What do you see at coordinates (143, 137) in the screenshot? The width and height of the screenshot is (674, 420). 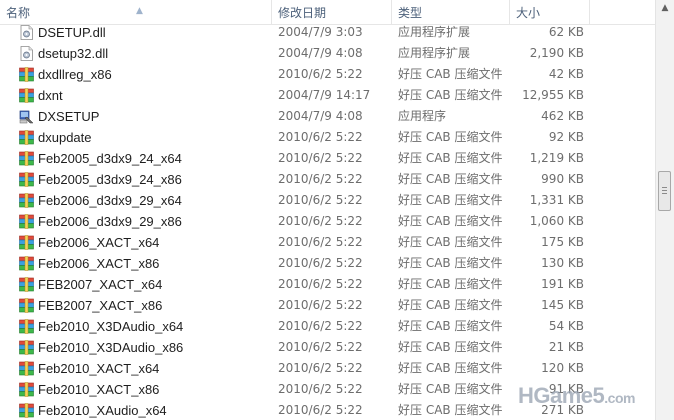 I see `file-name-cell: dxupdate` at bounding box center [143, 137].